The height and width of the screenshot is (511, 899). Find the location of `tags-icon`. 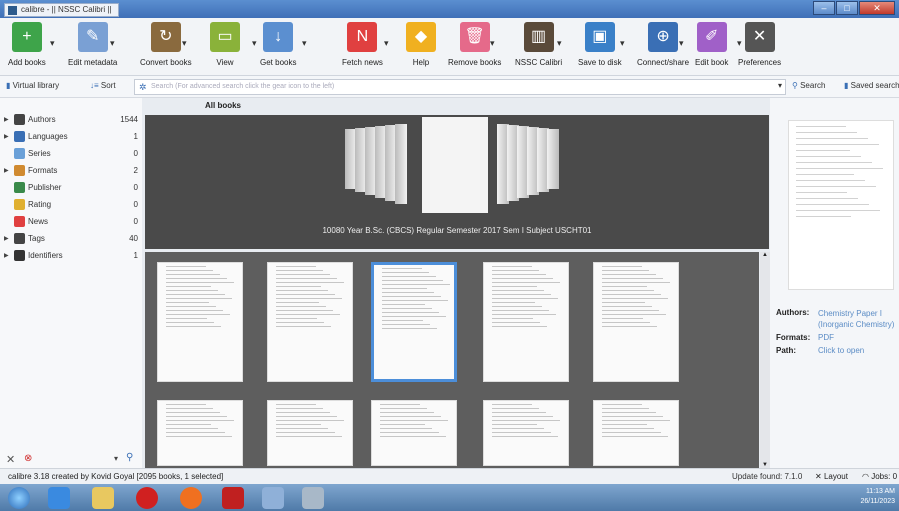

tags-icon is located at coordinates (19, 238).